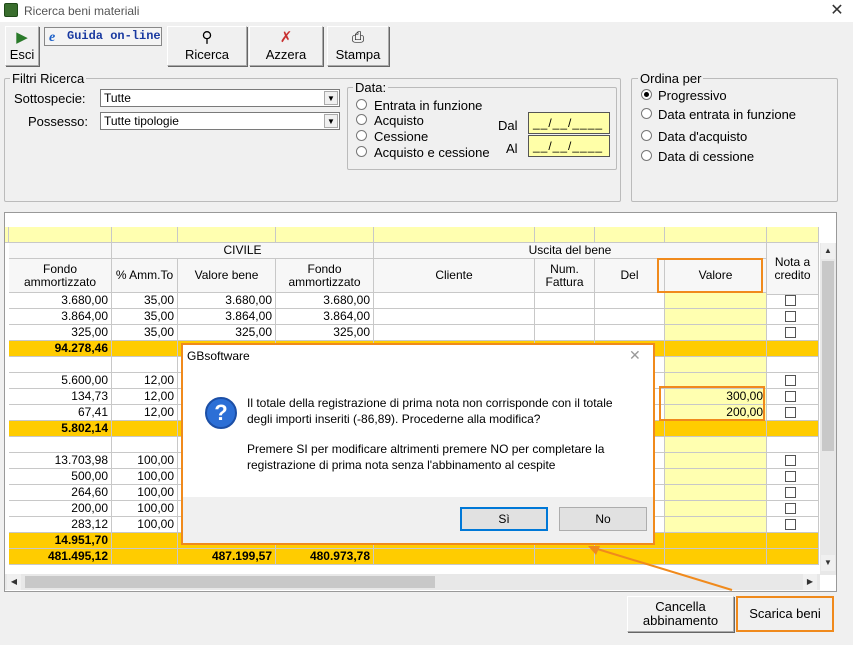  I want to click on table-cell-fondo: 134,73, so click(60, 397).